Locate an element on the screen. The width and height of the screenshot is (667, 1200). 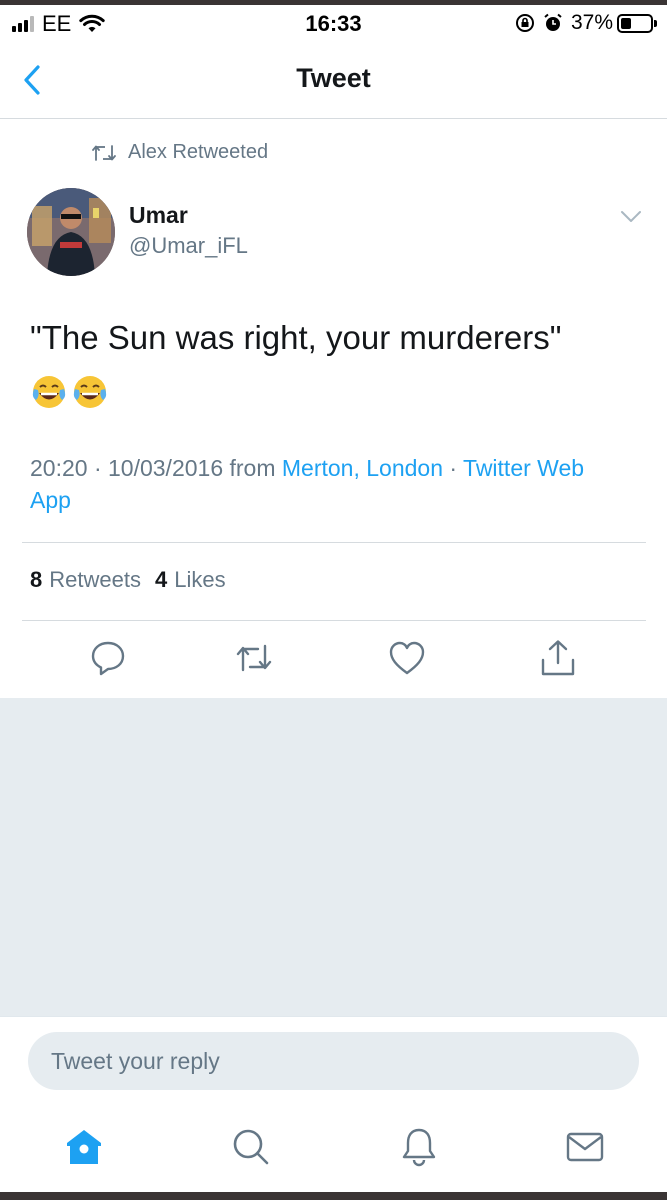
retweeted-by-label: Alex Retweeted is located at coordinates (198, 152).